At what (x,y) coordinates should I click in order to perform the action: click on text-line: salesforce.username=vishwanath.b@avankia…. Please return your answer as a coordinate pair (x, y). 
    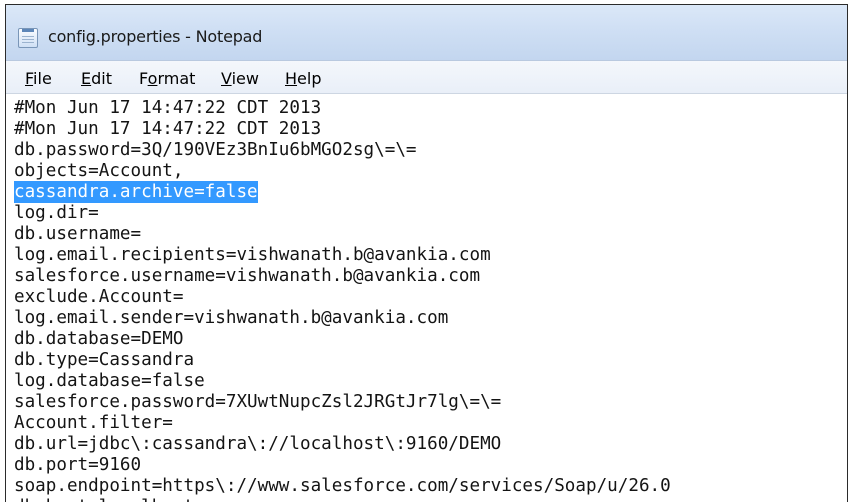
    Looking at the image, I should click on (247, 276).